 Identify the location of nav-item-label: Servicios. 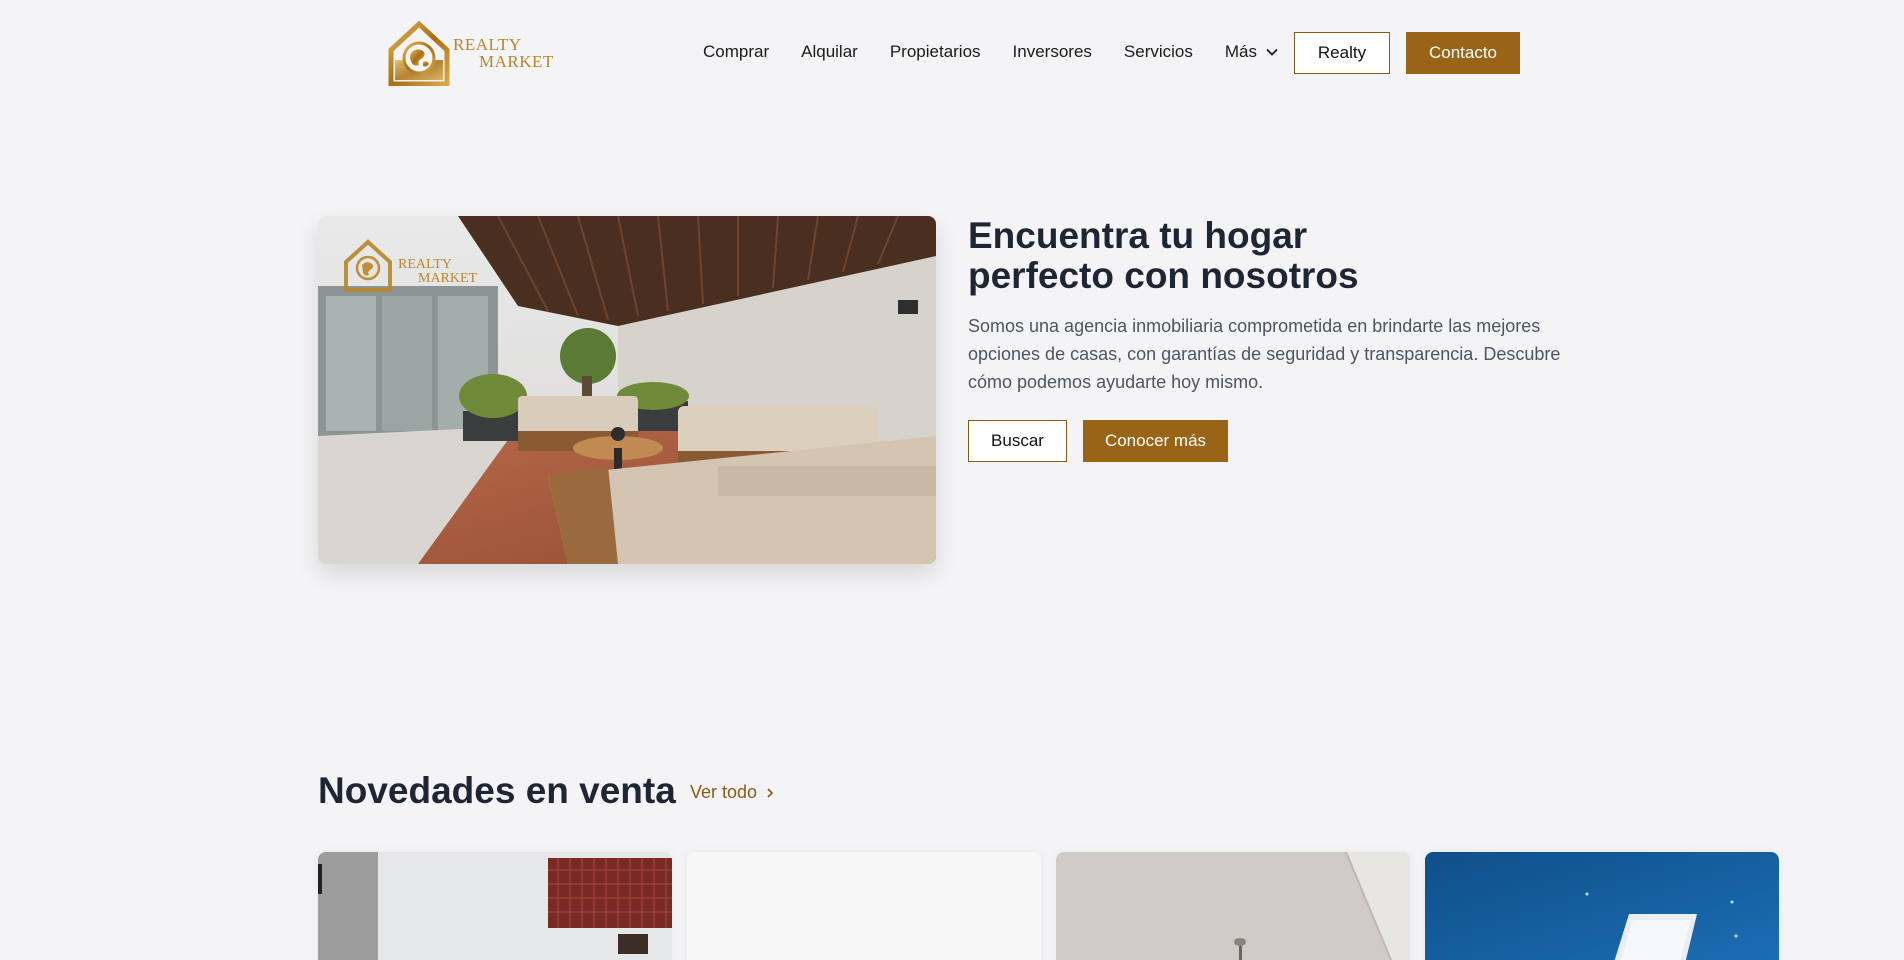
(1158, 51).